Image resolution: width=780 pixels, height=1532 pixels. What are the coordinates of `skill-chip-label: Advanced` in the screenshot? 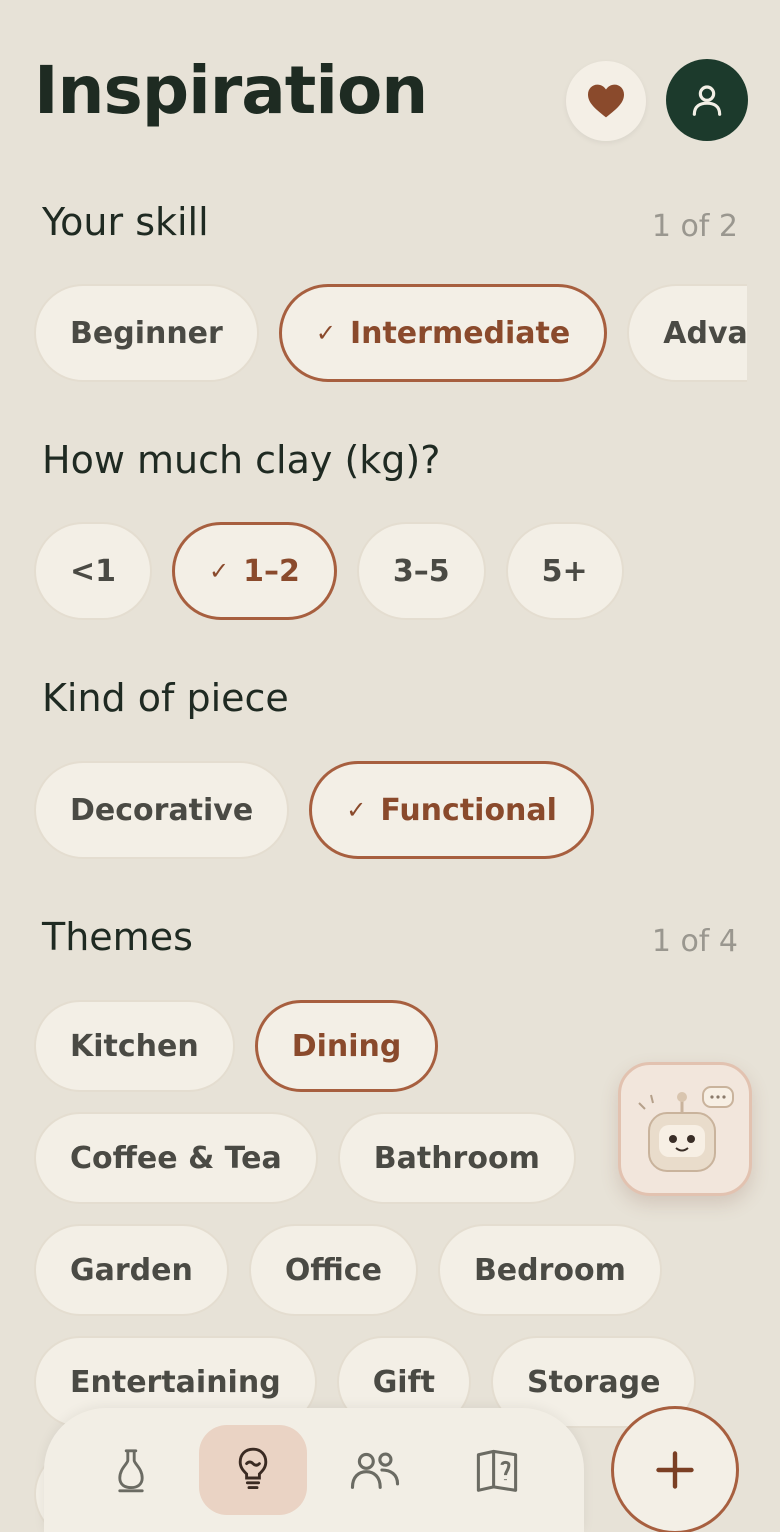 It's located at (705, 333).